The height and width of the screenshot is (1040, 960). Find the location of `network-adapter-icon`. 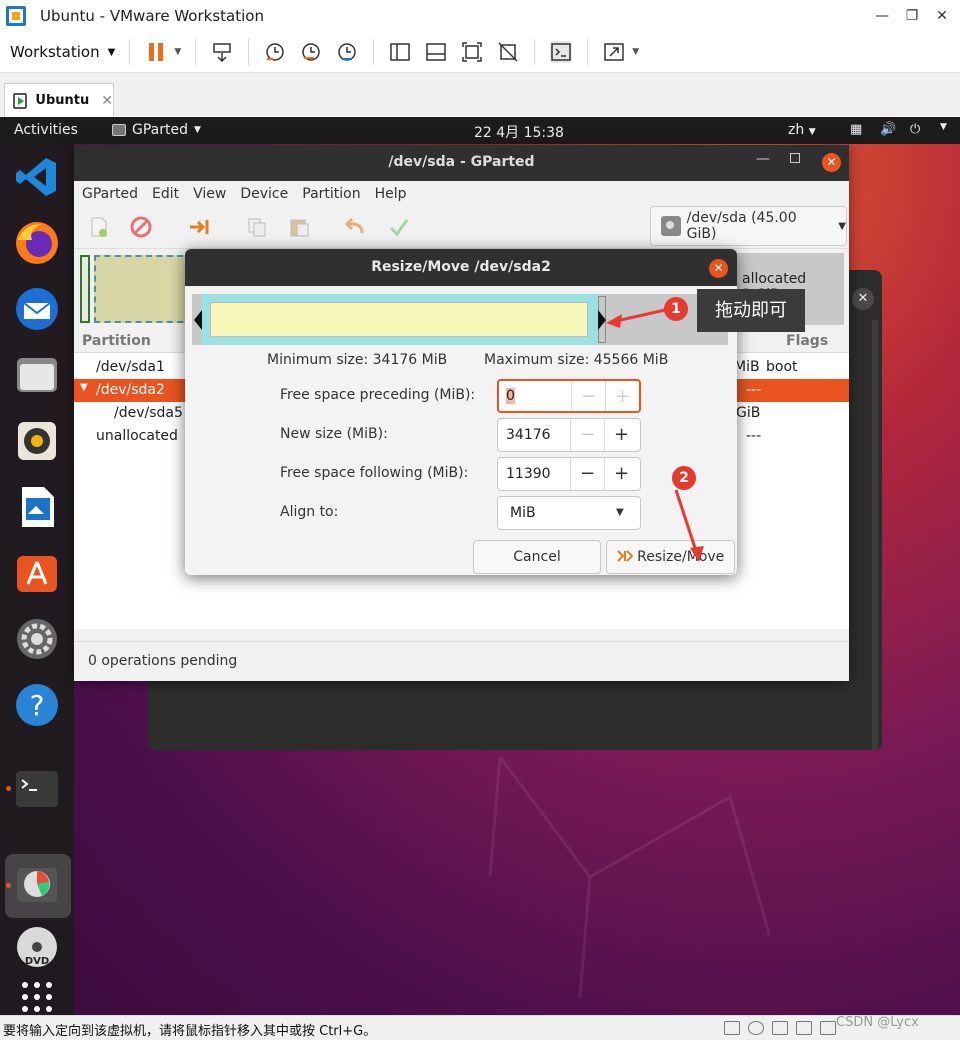

network-adapter-icon is located at coordinates (780, 1028).